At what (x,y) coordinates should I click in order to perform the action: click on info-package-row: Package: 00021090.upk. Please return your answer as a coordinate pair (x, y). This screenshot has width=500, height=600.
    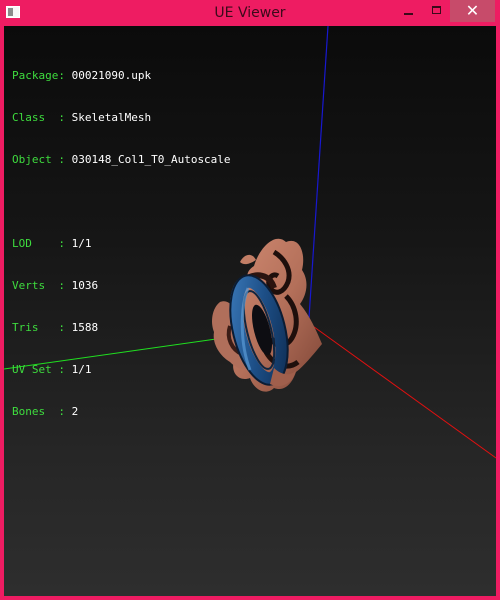
    Looking at the image, I should click on (121, 76).